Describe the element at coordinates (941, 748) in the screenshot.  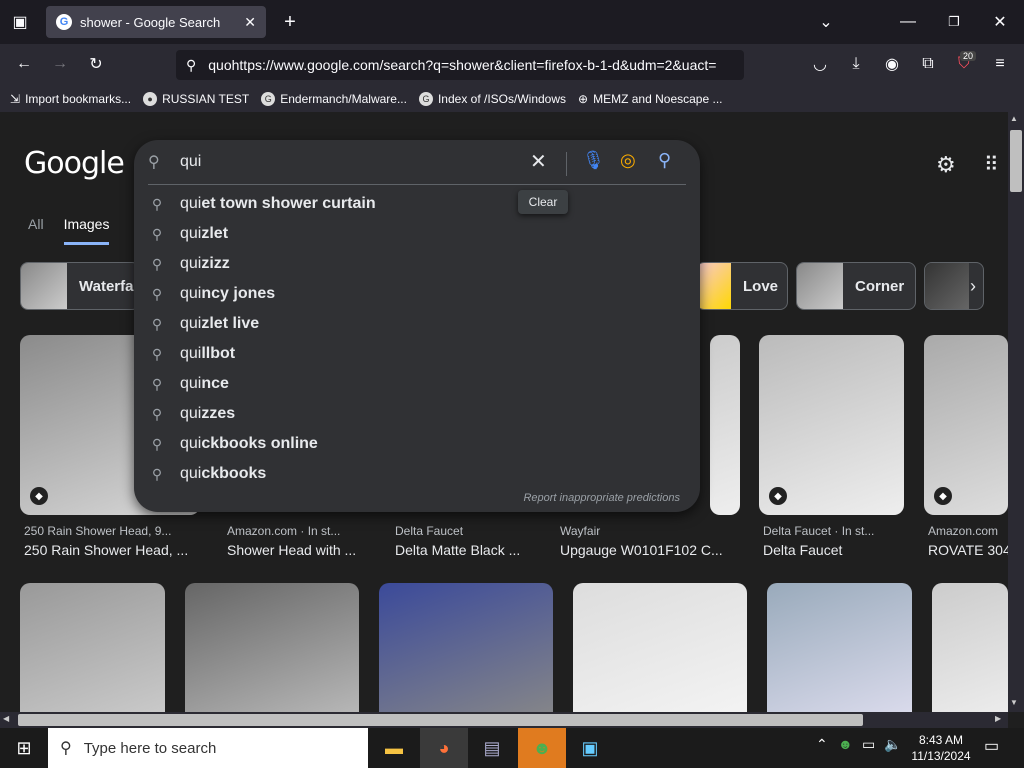
I see `clock: 8:43 AM 11/13/2024` at that location.